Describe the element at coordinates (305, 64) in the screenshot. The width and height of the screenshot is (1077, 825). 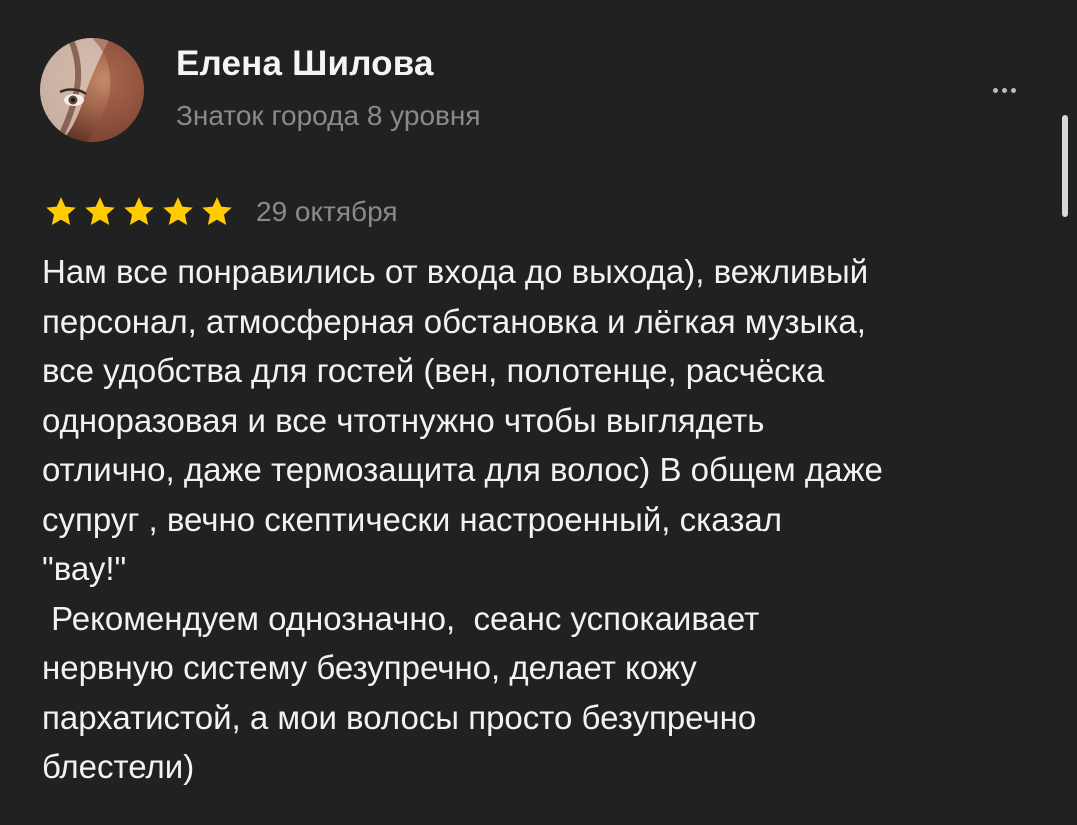
I see `author-name: Елена Шилова` at that location.